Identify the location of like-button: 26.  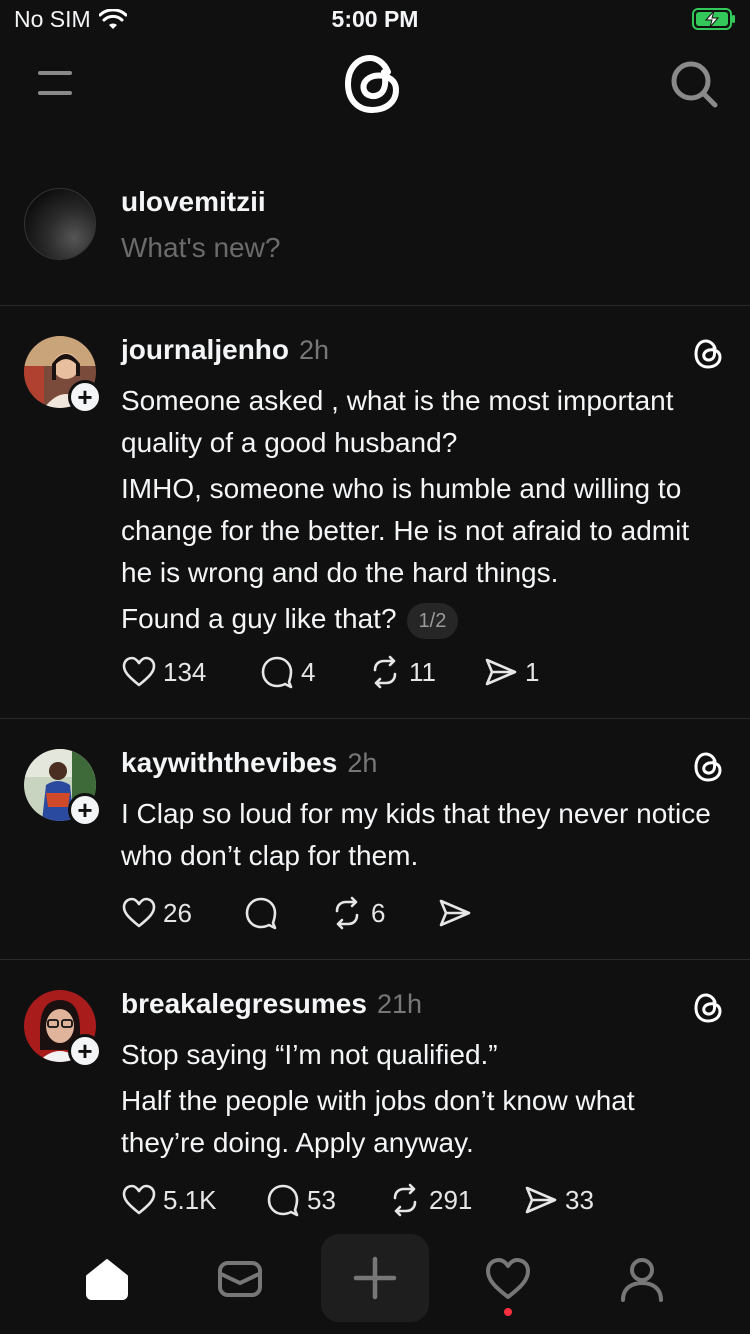
(182, 913).